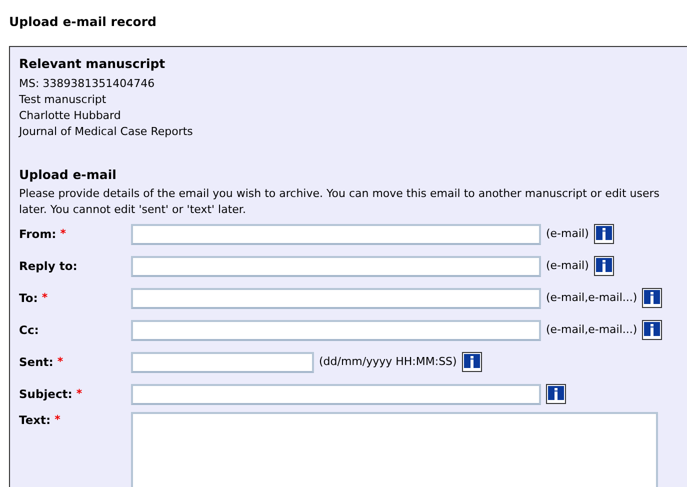 Image resolution: width=687 pixels, height=487 pixels. Describe the element at coordinates (63, 100) in the screenshot. I see `manuscript-detail: Test manuscript` at that location.